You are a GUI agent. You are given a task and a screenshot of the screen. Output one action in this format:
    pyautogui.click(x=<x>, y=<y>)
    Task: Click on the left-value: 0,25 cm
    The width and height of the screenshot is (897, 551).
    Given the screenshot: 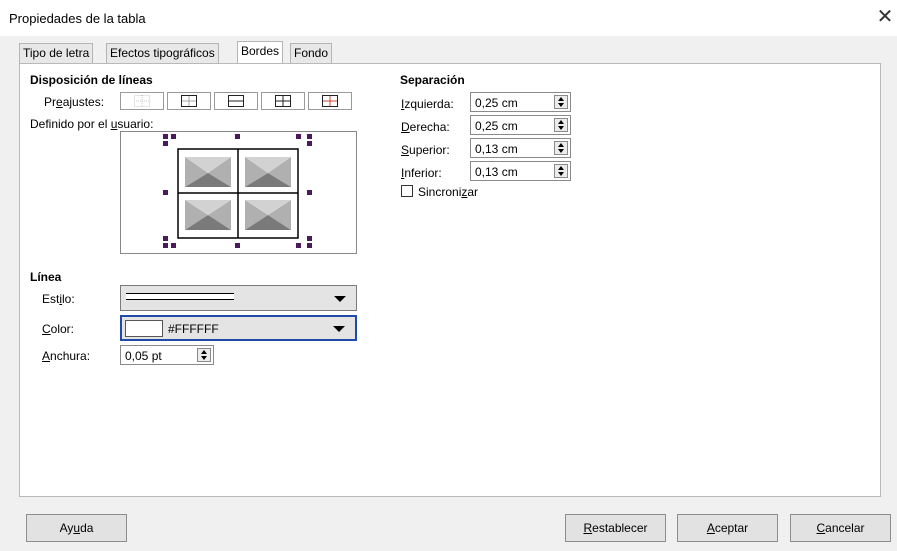 What is the action you would take?
    pyautogui.click(x=496, y=103)
    